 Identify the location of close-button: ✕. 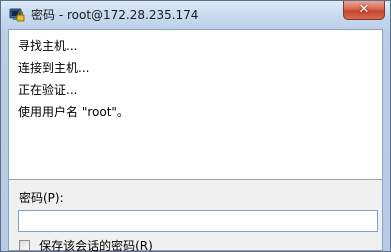
(364, 10).